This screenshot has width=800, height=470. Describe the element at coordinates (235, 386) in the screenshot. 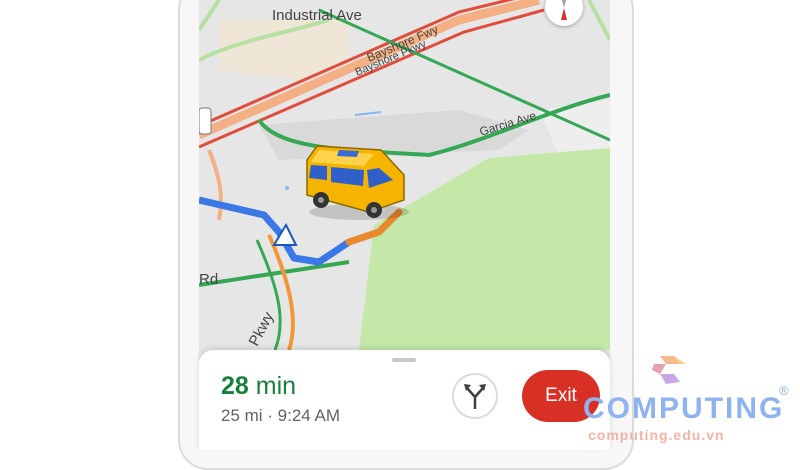

I see `eta-value: 28` at that location.